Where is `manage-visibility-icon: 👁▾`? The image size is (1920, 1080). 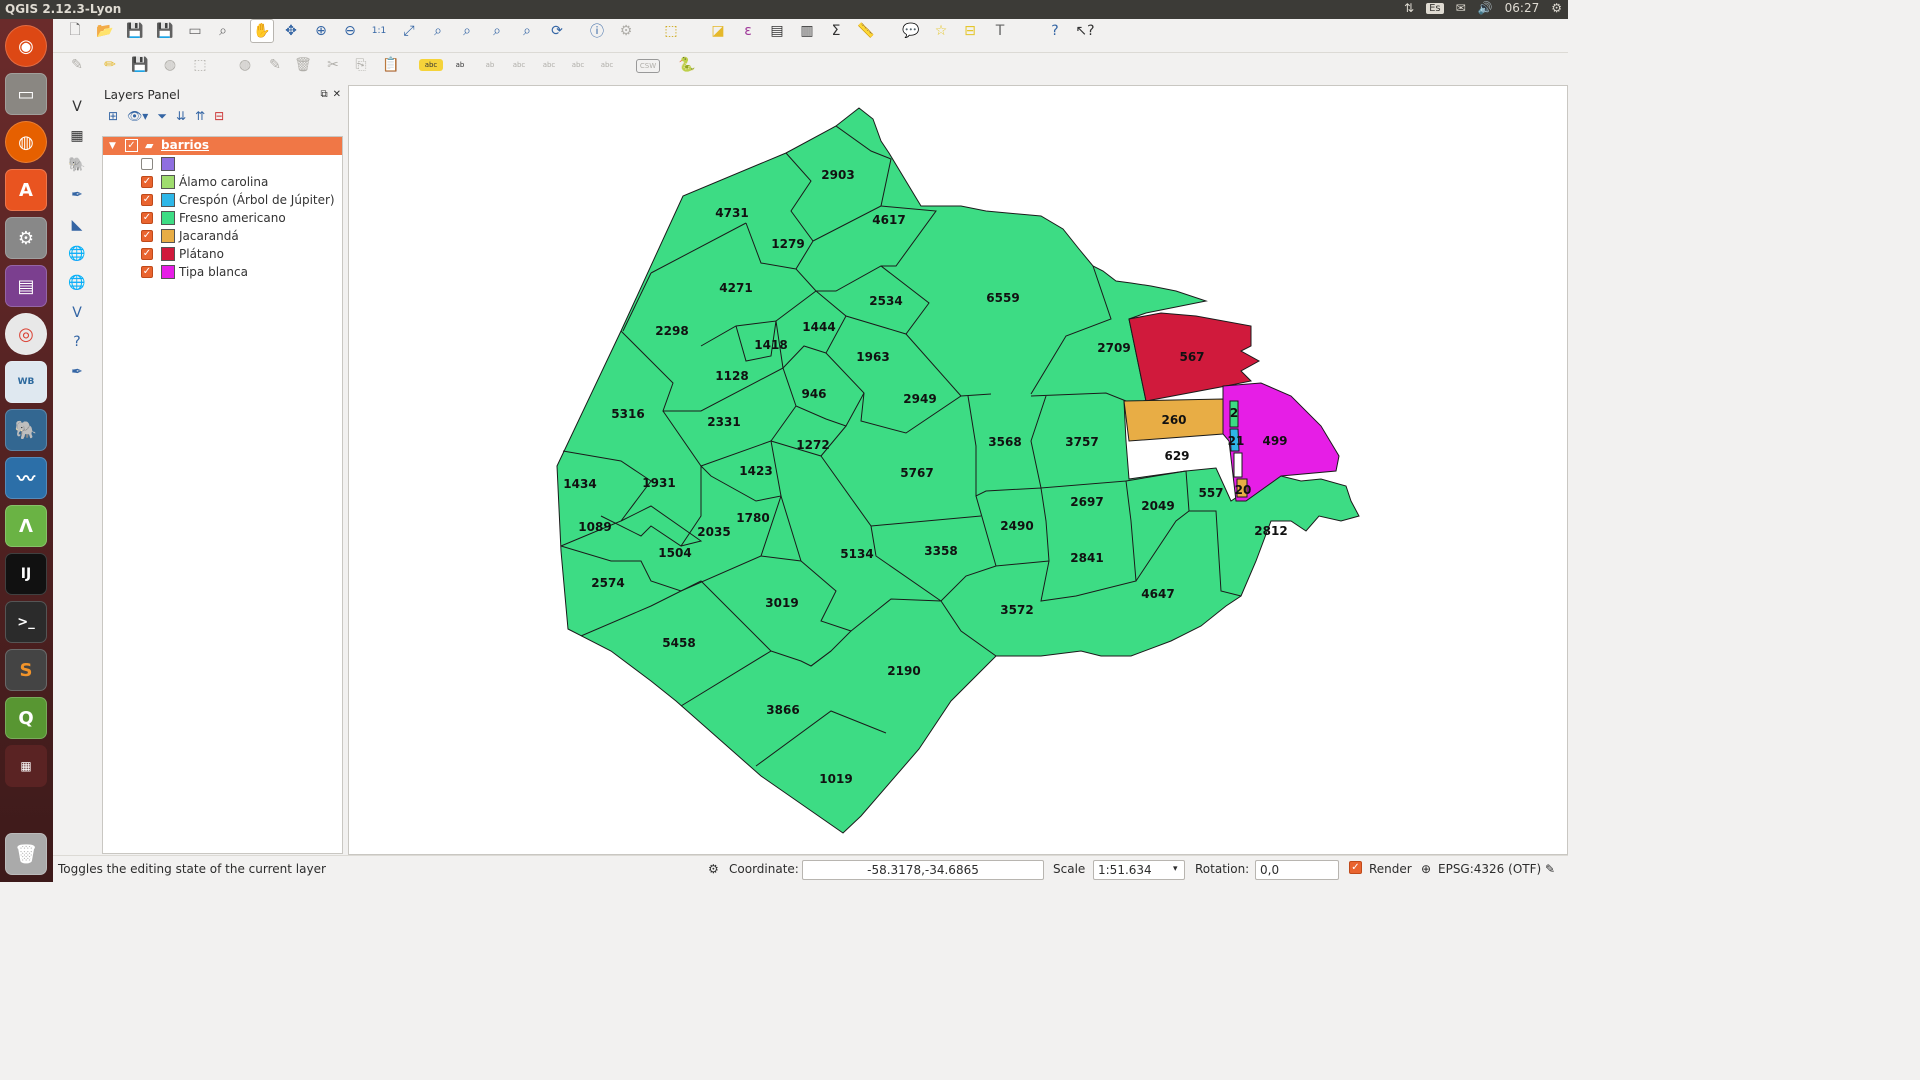
manage-visibility-icon: 👁▾ is located at coordinates (137, 116).